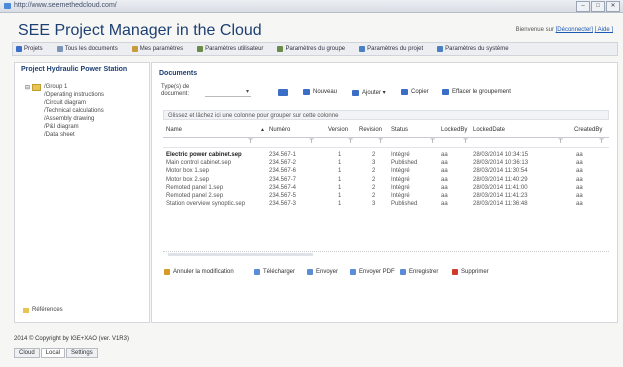 The width and height of the screenshot is (623, 367). Describe the element at coordinates (274, 272) in the screenshot. I see `download-button: Télécharger` at that location.